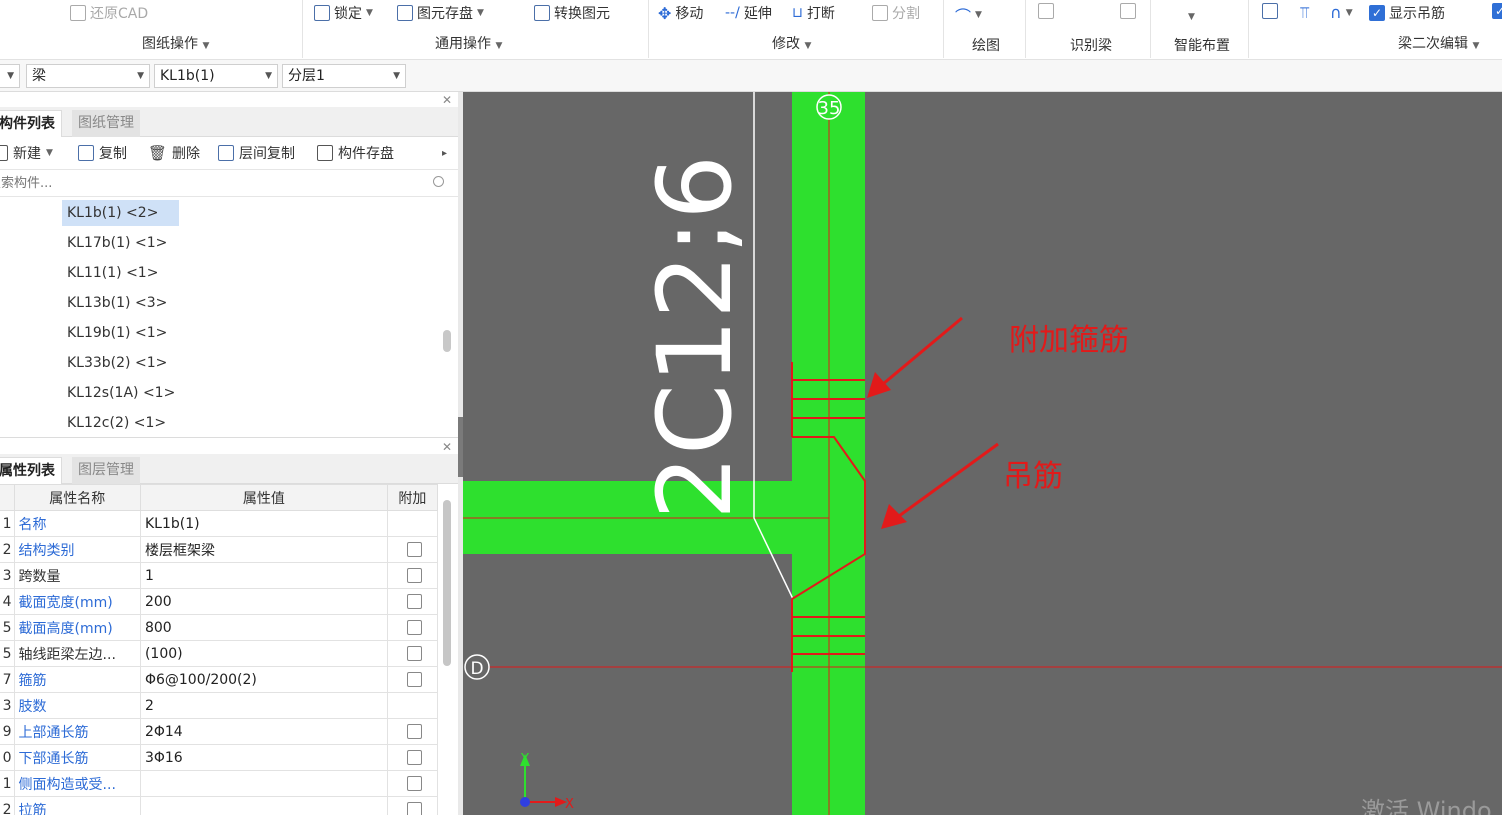 The height and width of the screenshot is (815, 1502). What do you see at coordinates (732, 13) in the screenshot?
I see `extend-icon: --/` at bounding box center [732, 13].